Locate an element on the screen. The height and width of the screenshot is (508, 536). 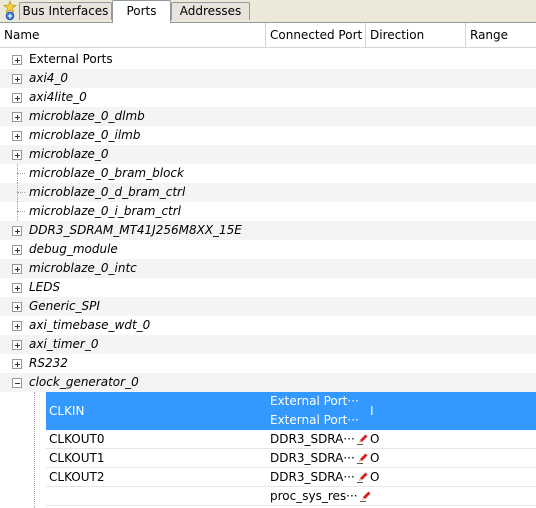
tree-item: microblaze_0_intc is located at coordinates (268, 268).